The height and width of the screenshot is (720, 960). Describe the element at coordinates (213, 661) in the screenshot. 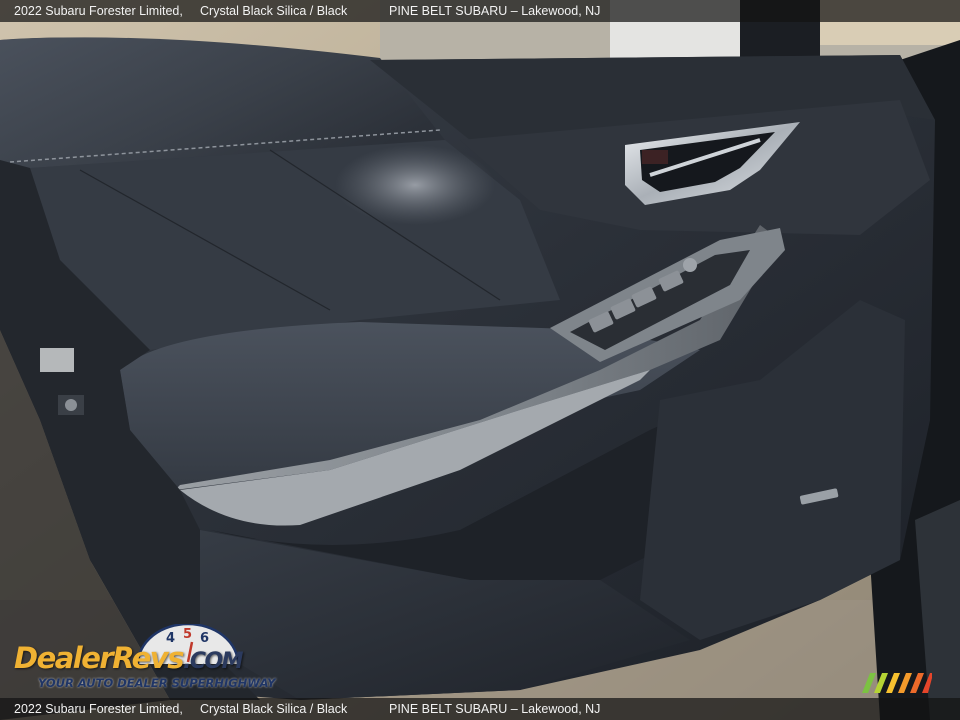

I see `watermark-brand-com: .COM` at that location.